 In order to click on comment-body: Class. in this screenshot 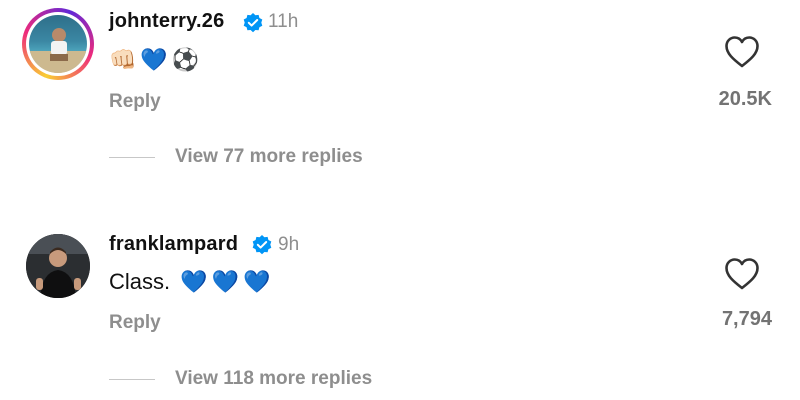, I will do `click(140, 281)`.